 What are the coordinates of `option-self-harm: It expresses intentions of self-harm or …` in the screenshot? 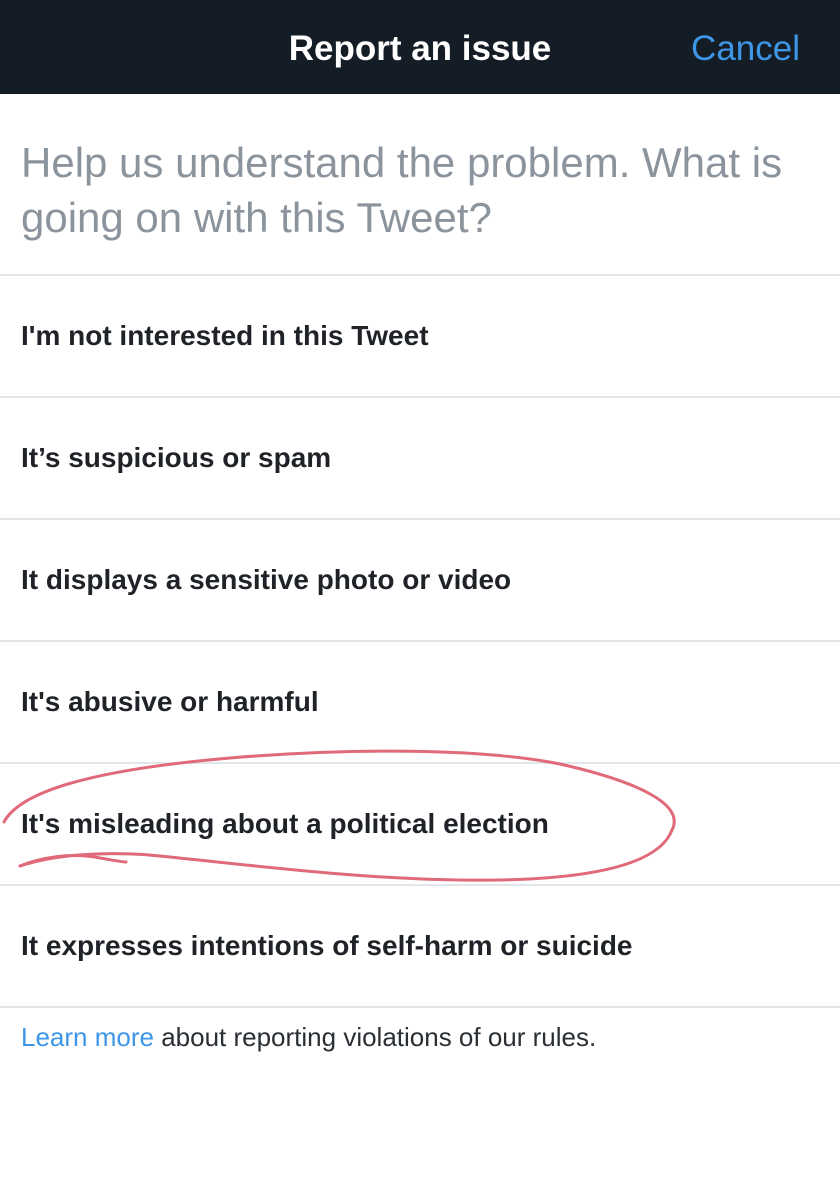 It's located at (420, 946).